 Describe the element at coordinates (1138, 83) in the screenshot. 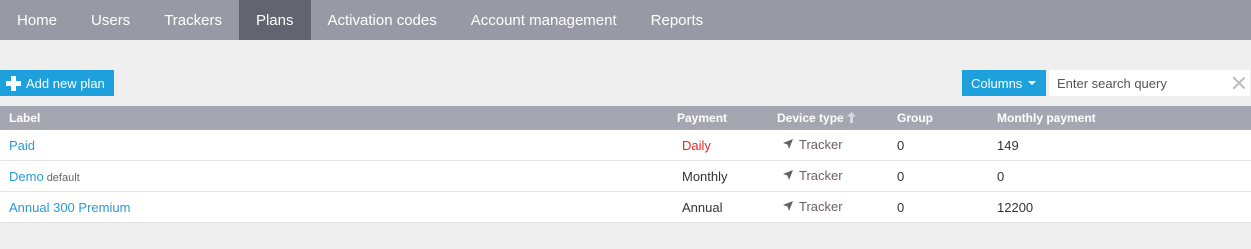

I see `search-input` at that location.